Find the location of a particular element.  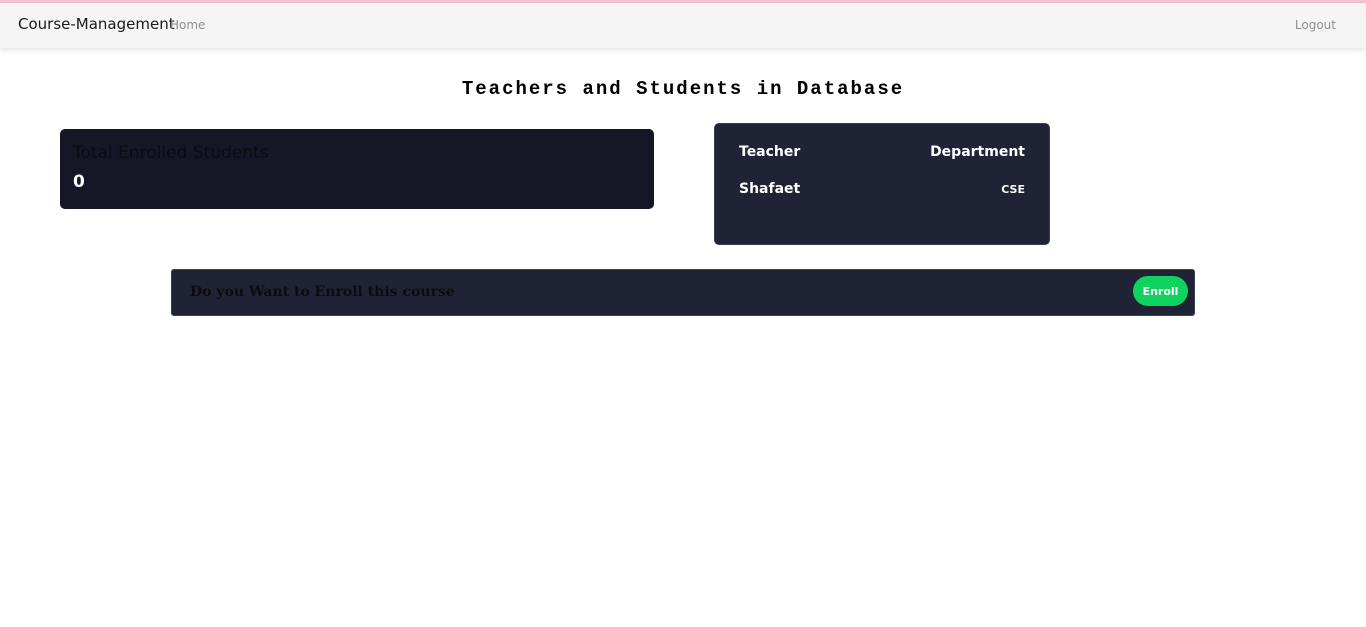

teacher-table-header: Teacher Department is located at coordinates (882, 152).